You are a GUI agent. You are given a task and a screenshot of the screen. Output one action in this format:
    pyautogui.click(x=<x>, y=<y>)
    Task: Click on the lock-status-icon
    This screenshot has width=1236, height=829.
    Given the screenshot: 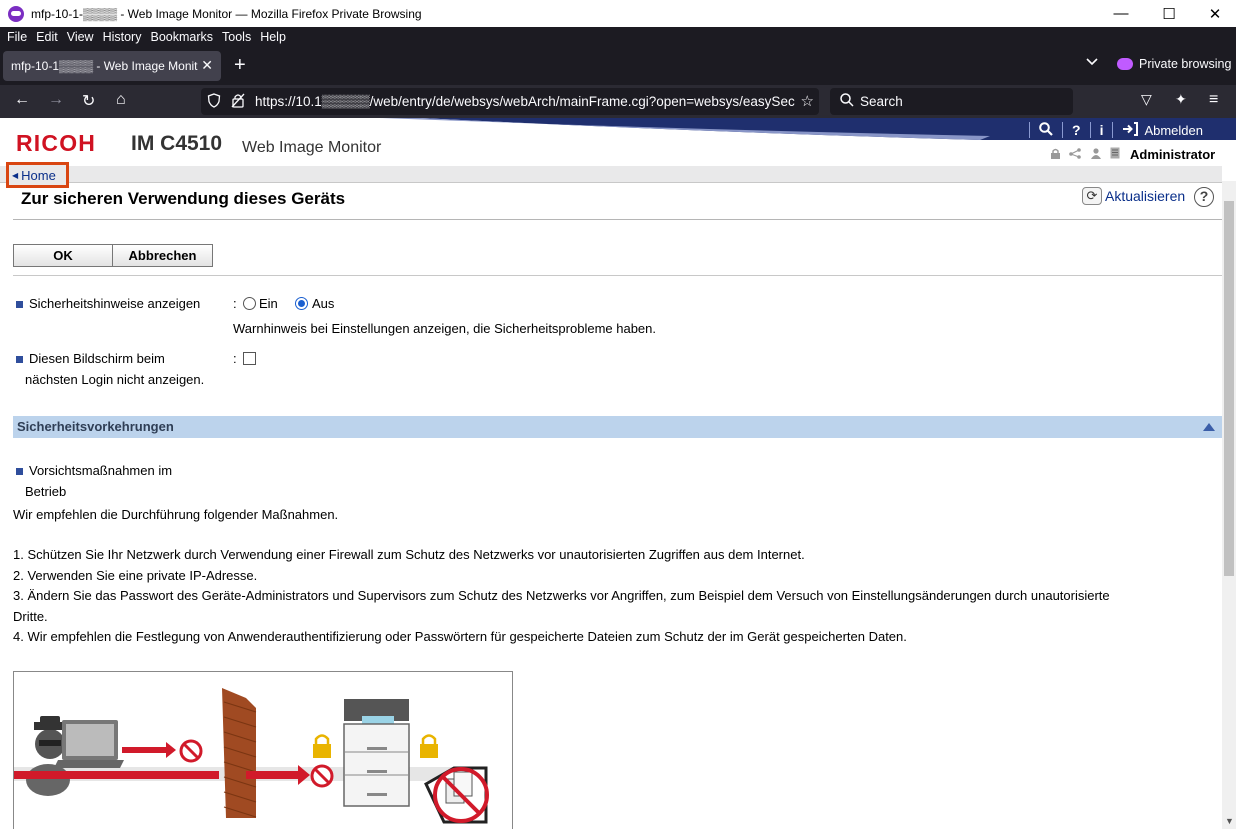 What is the action you would take?
    pyautogui.click(x=1055, y=155)
    